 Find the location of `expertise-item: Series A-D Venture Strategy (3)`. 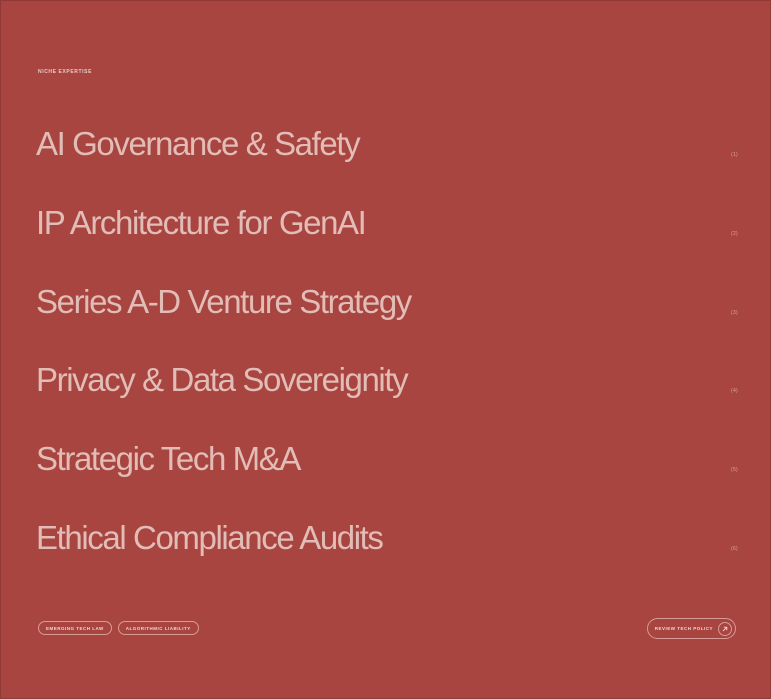

expertise-item: Series A-D Venture Strategy (3) is located at coordinates (387, 316).